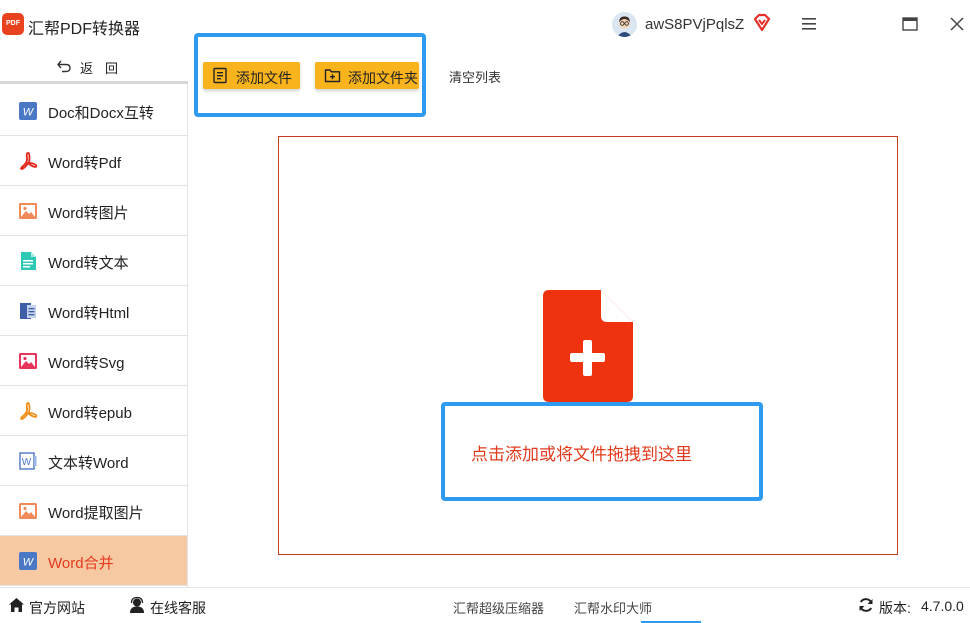 This screenshot has width=970, height=623. I want to click on sidebar-item-text-word: W 文本转Word, so click(93, 461).